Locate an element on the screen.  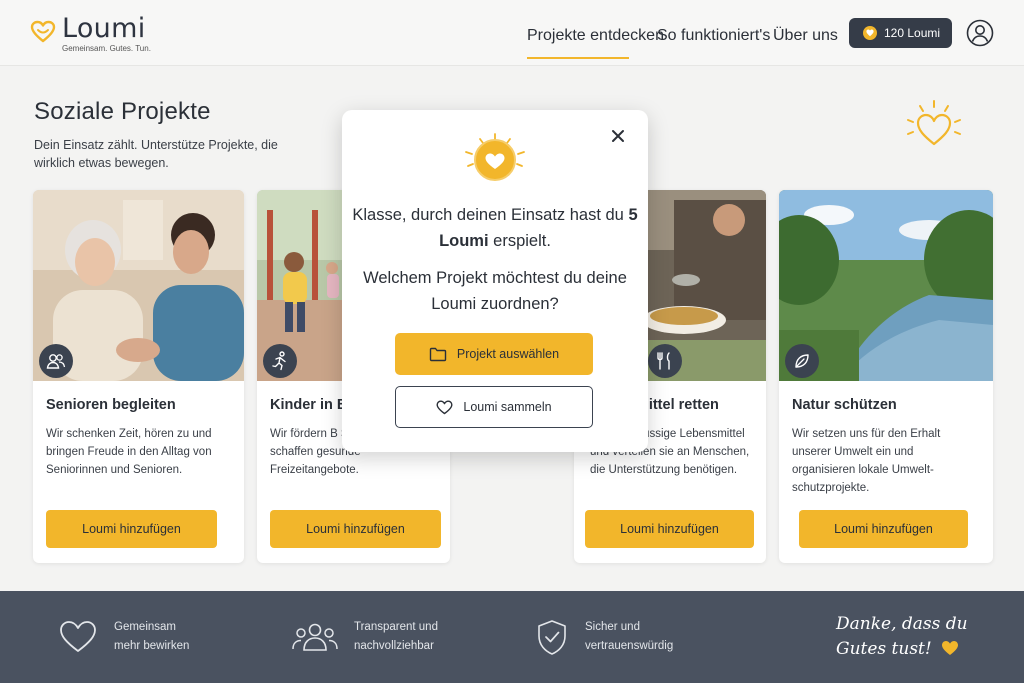
collect-loumi-label: Loumi sammeln is located at coordinates (507, 407).